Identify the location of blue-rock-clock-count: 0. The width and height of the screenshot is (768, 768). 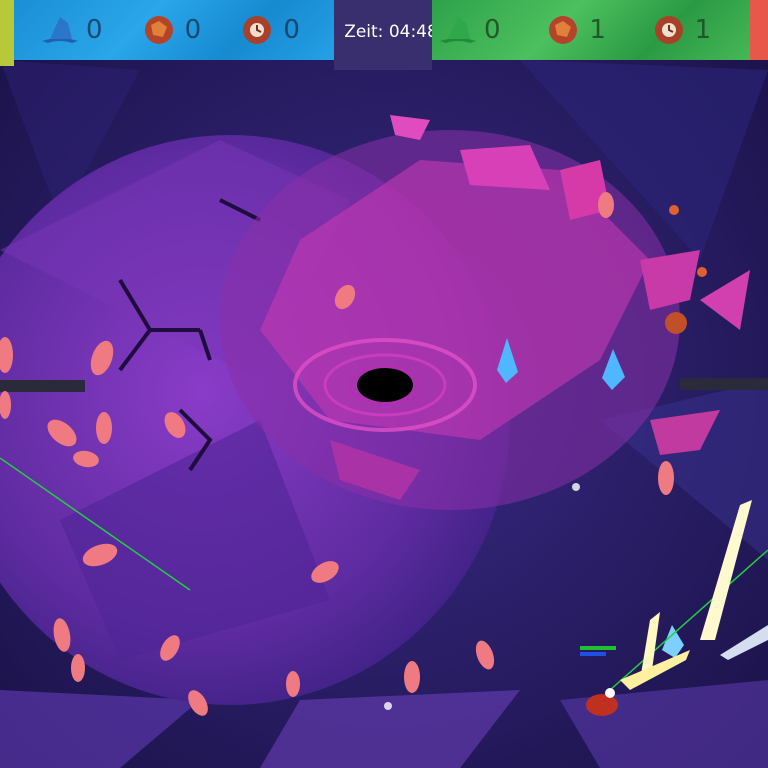
(291, 30).